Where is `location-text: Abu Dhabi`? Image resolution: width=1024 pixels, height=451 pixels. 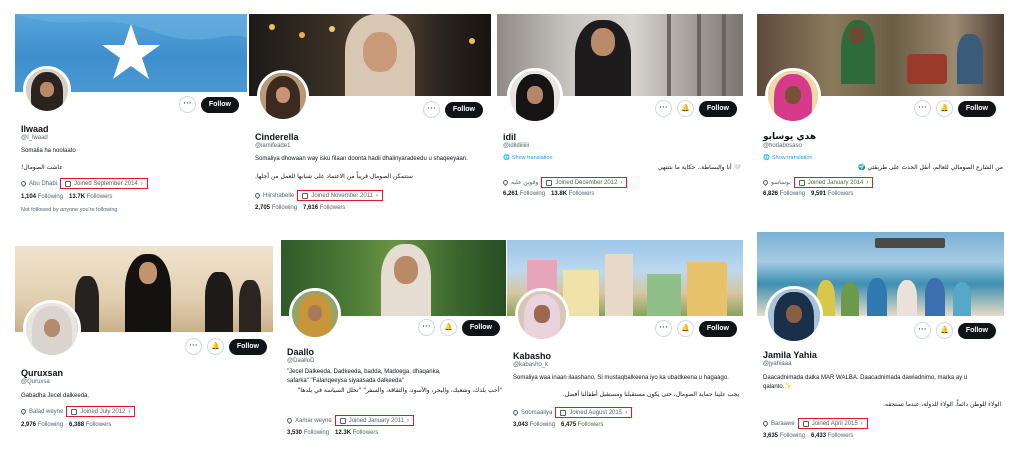
location-text: Abu Dhabi is located at coordinates (43, 183).